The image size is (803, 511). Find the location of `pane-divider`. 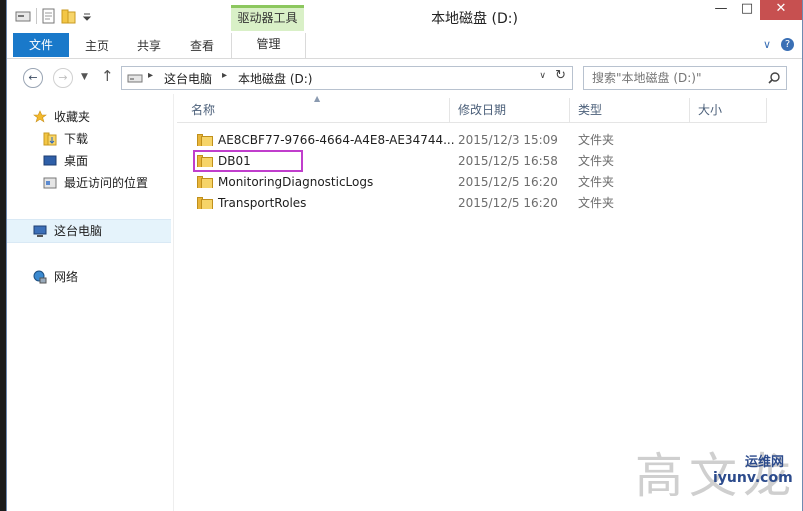

pane-divider is located at coordinates (173, 302).